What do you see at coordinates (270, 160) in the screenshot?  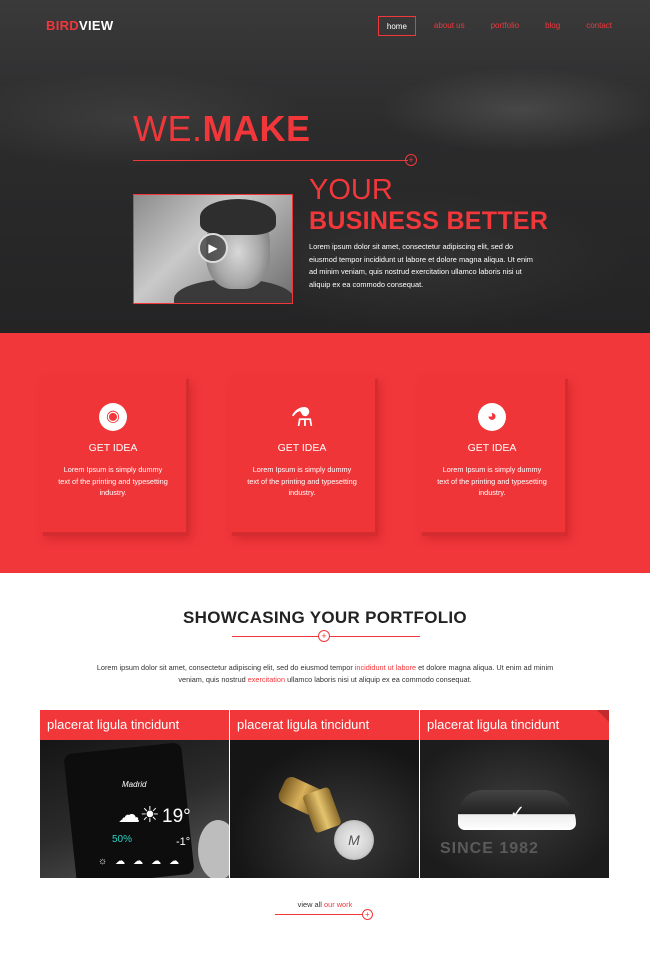 I see `hero-divider` at bounding box center [270, 160].